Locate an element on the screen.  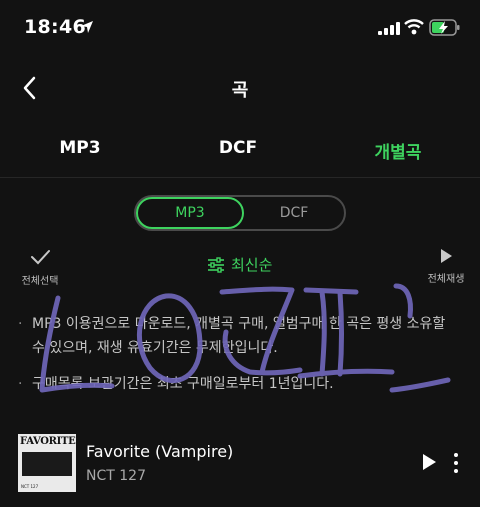
sort-button: 최신순 is located at coordinates (239, 264).